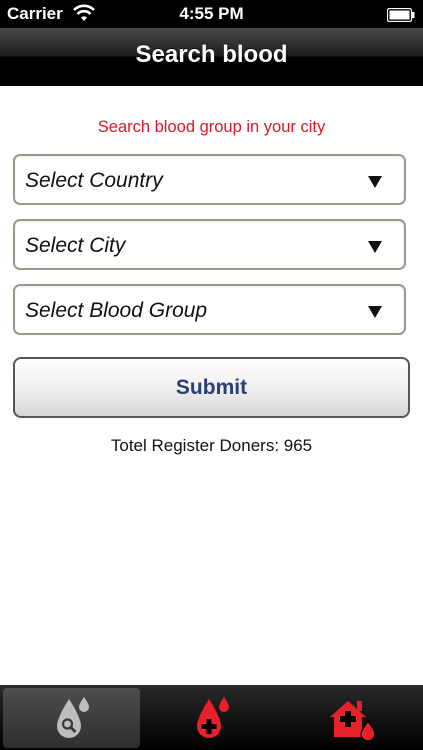 This screenshot has height=750, width=423. Describe the element at coordinates (211, 127) in the screenshot. I see `search-subtitle: Search blood group in your city` at that location.